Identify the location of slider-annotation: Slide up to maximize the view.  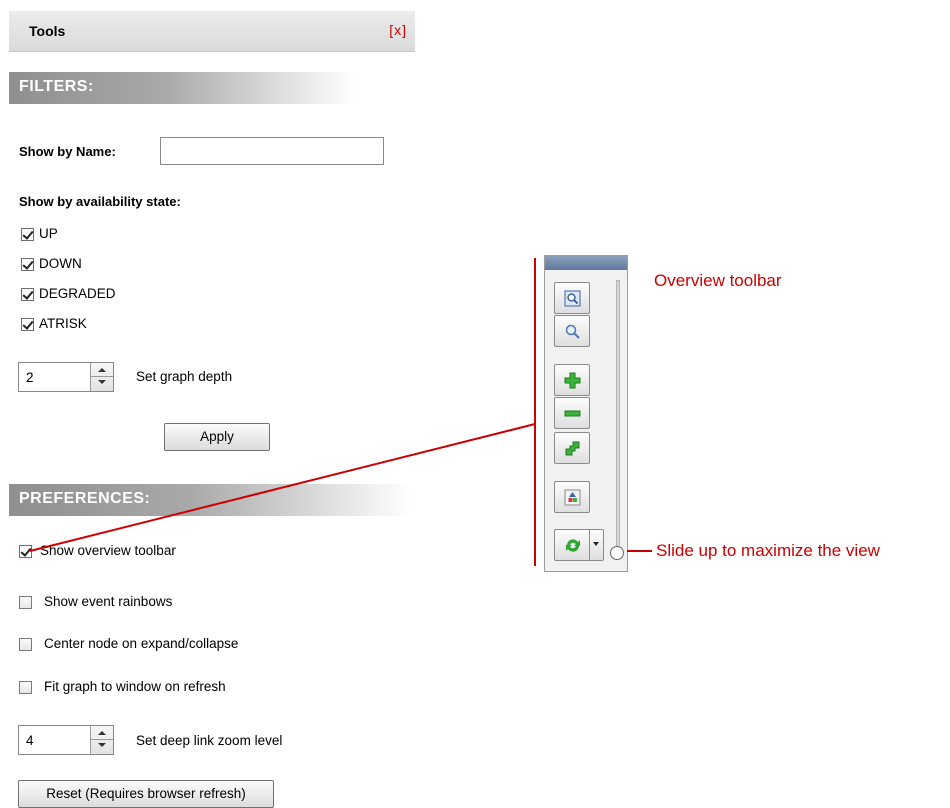
(768, 550).